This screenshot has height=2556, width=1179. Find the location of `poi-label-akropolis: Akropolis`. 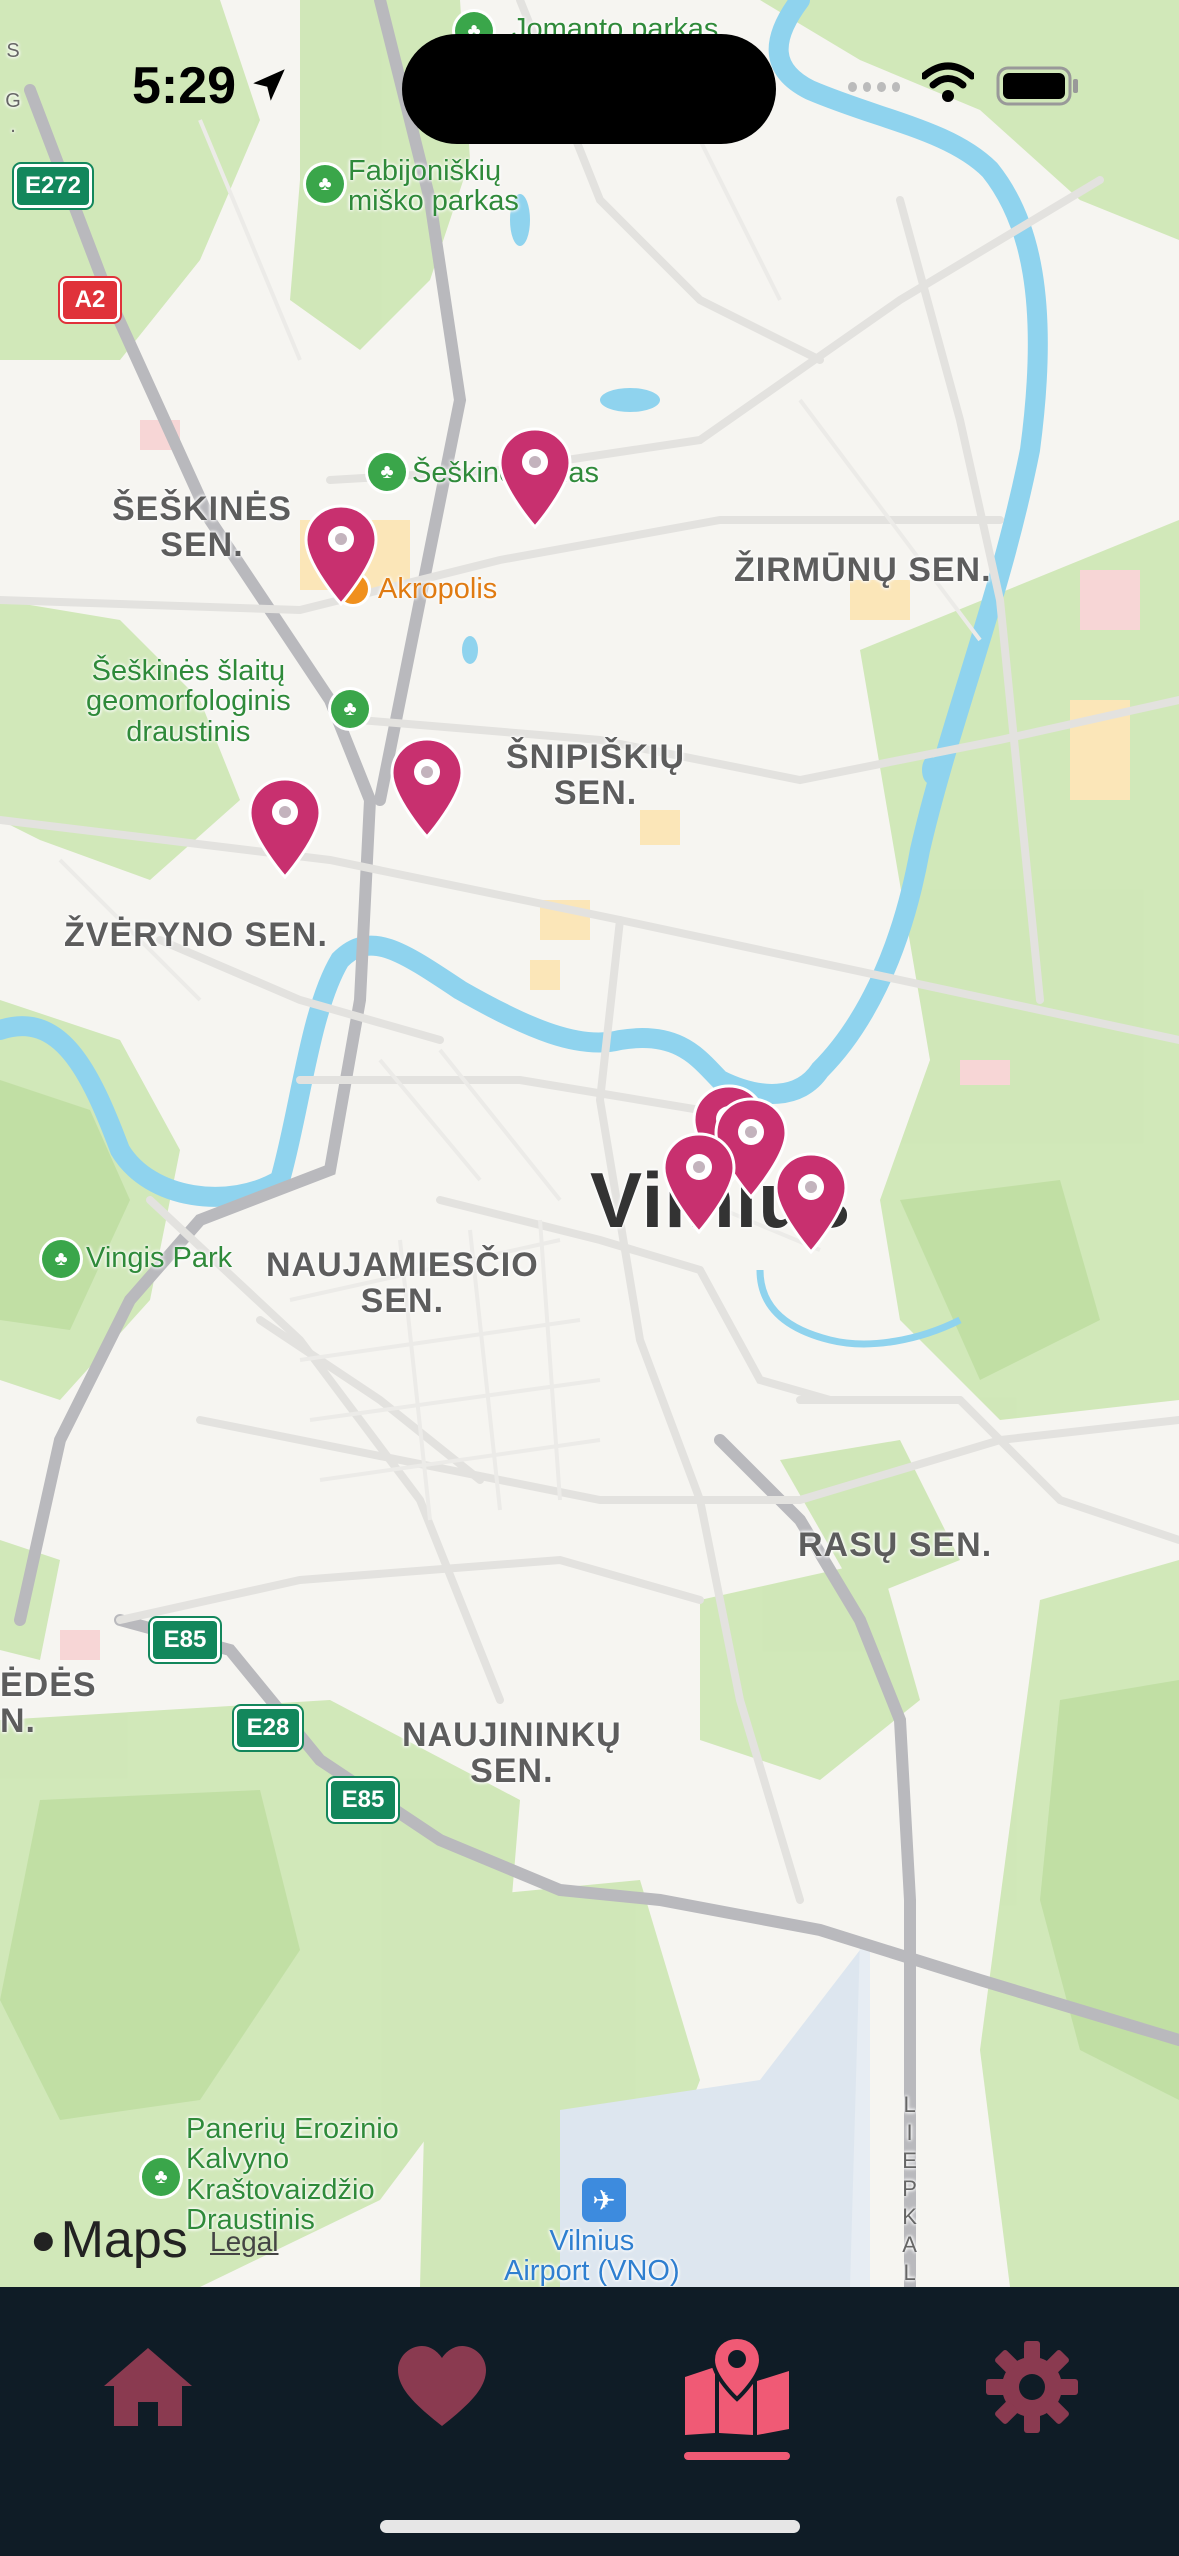

poi-label-akropolis: Akropolis is located at coordinates (438, 589).